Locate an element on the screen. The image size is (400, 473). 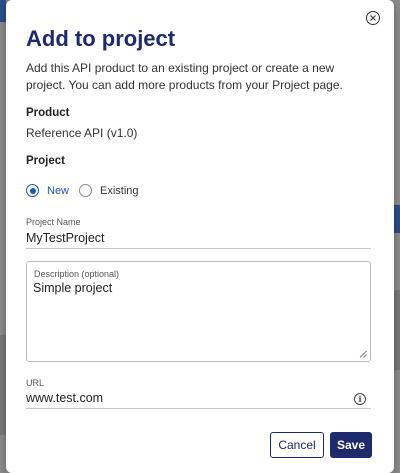
cancel-button: Cancel is located at coordinates (297, 445).